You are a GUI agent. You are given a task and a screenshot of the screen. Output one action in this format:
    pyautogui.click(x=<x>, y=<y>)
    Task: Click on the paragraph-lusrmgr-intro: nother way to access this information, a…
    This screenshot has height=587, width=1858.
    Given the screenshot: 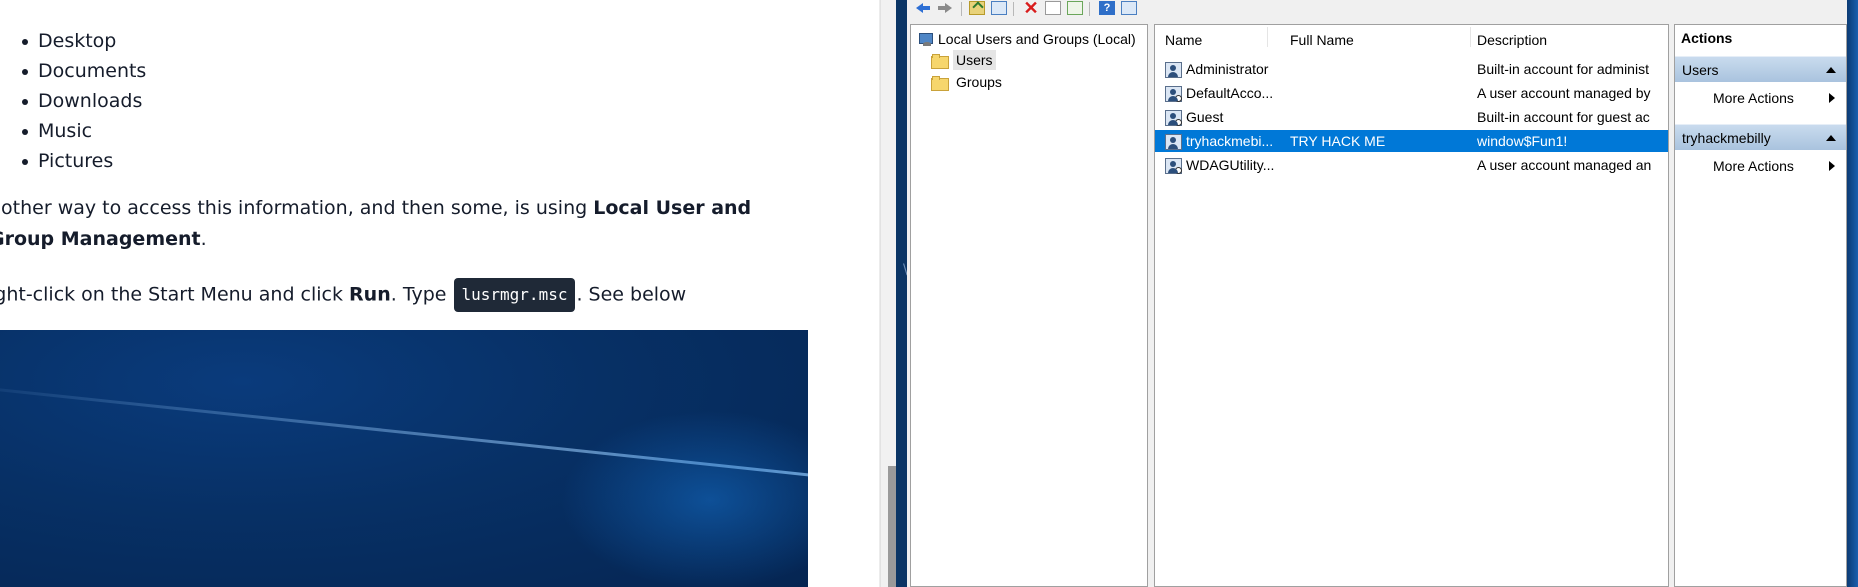 What is the action you would take?
    pyautogui.click(x=394, y=224)
    